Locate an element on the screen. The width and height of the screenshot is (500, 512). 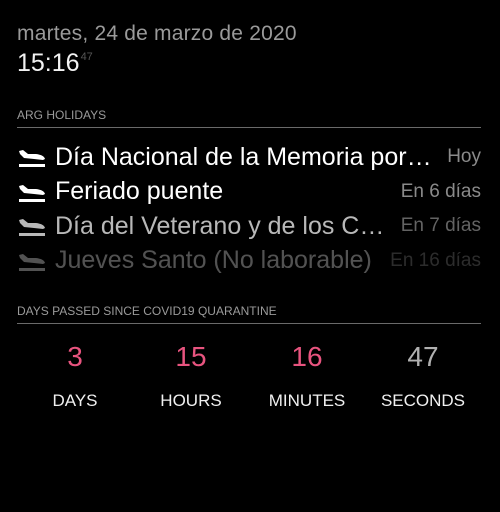
list-item: Feriado puente En 6 días is located at coordinates (249, 192).